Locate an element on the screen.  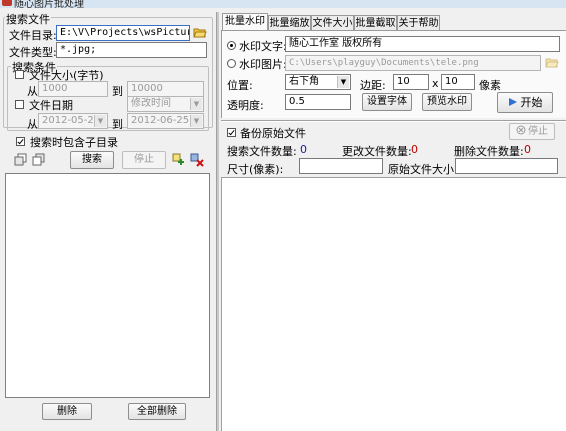
date-from-label: 从 is located at coordinates (32, 124).